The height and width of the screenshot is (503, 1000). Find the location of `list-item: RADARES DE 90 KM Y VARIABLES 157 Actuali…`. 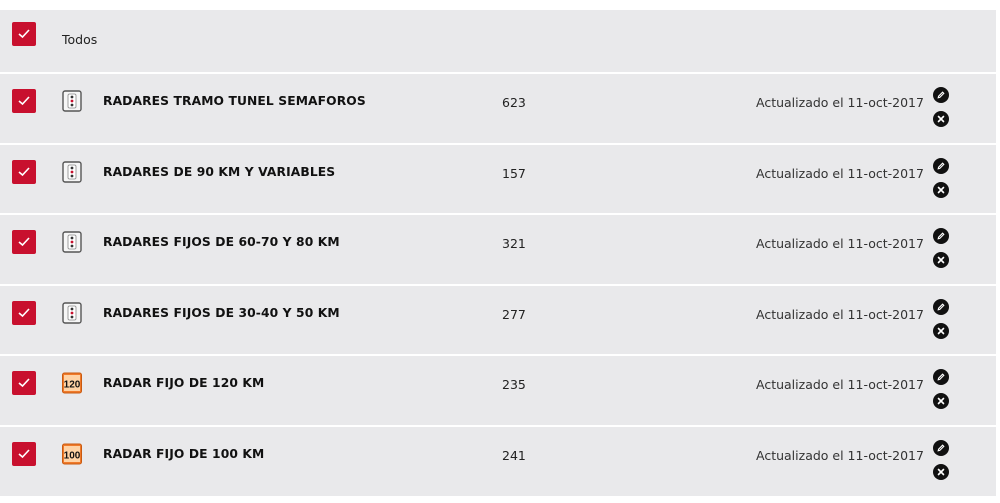

list-item: RADARES DE 90 KM Y VARIABLES 157 Actuali… is located at coordinates (498, 180).